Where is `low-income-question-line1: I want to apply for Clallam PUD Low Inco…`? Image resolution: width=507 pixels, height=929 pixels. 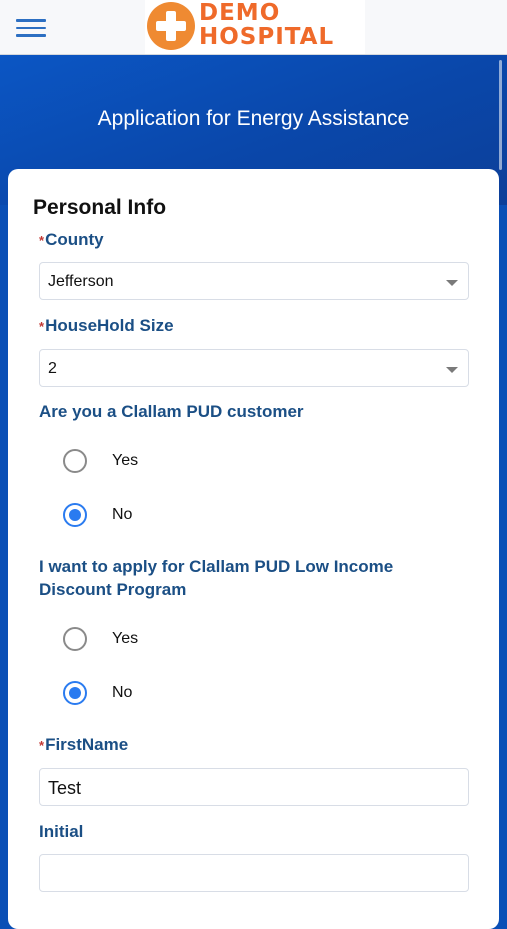 low-income-question-line1: I want to apply for Clallam PUD Low Inco… is located at coordinates (216, 566).